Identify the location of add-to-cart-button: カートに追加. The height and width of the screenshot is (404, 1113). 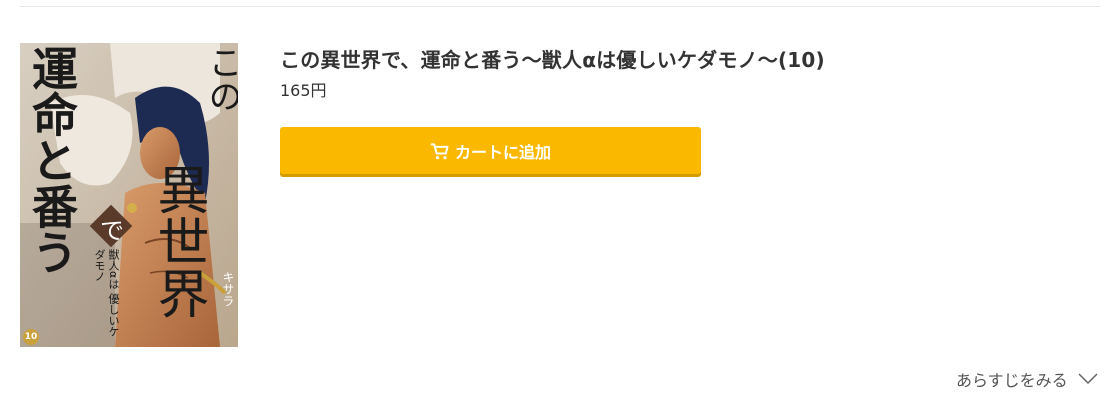
(490, 150).